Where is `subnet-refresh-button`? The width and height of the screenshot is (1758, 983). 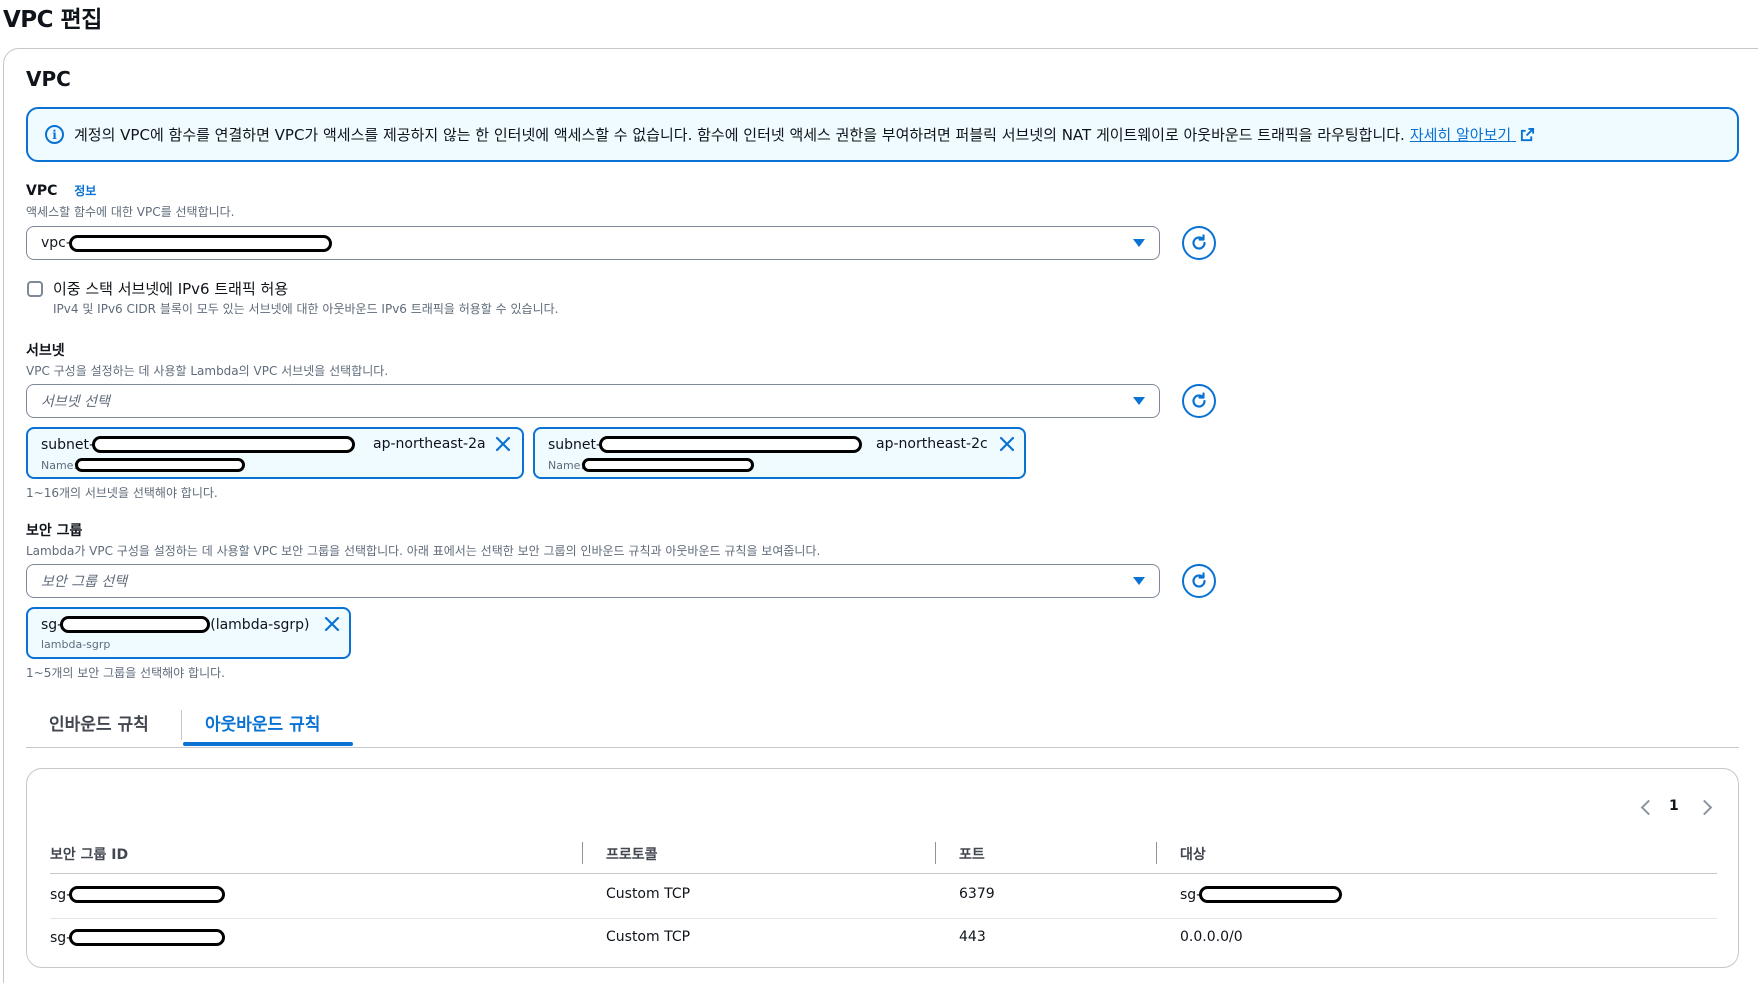
subnet-refresh-button is located at coordinates (1199, 401).